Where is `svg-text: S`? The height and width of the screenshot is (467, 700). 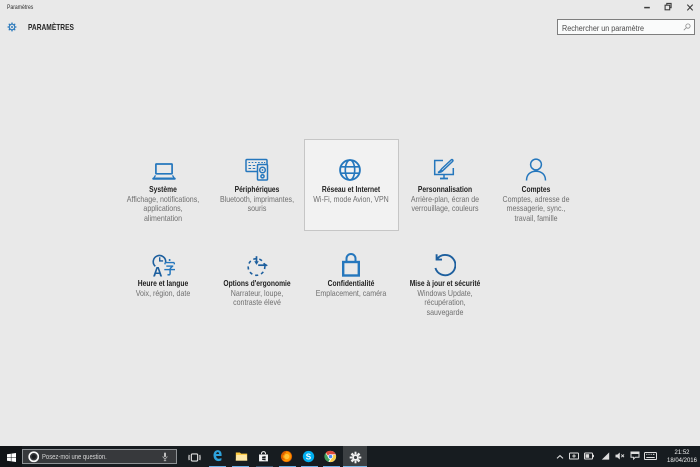 svg-text: S is located at coordinates (309, 456).